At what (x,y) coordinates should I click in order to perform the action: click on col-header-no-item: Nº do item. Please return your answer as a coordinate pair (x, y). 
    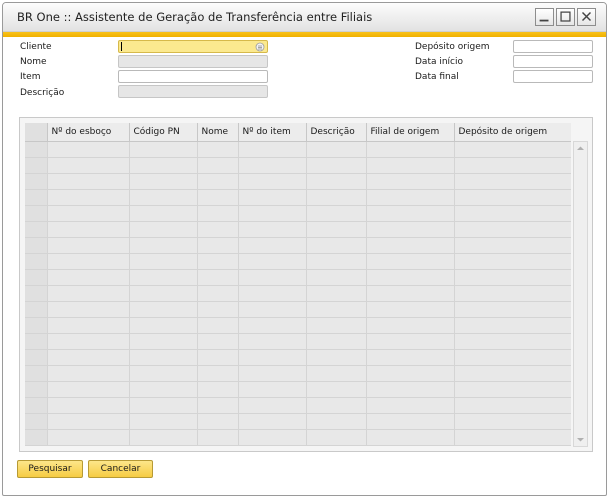
    Looking at the image, I should click on (272, 132).